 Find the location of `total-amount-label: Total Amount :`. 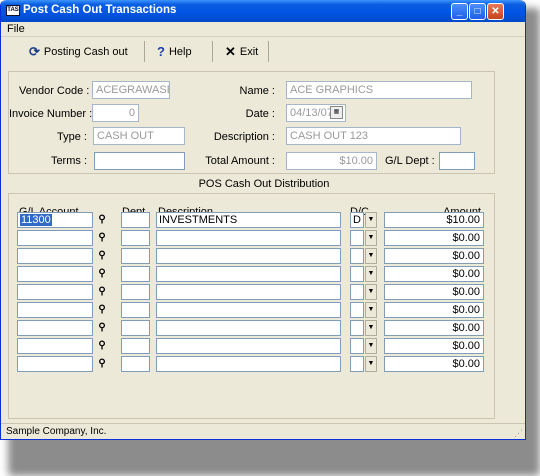

total-amount-label: Total Amount : is located at coordinates (240, 161).